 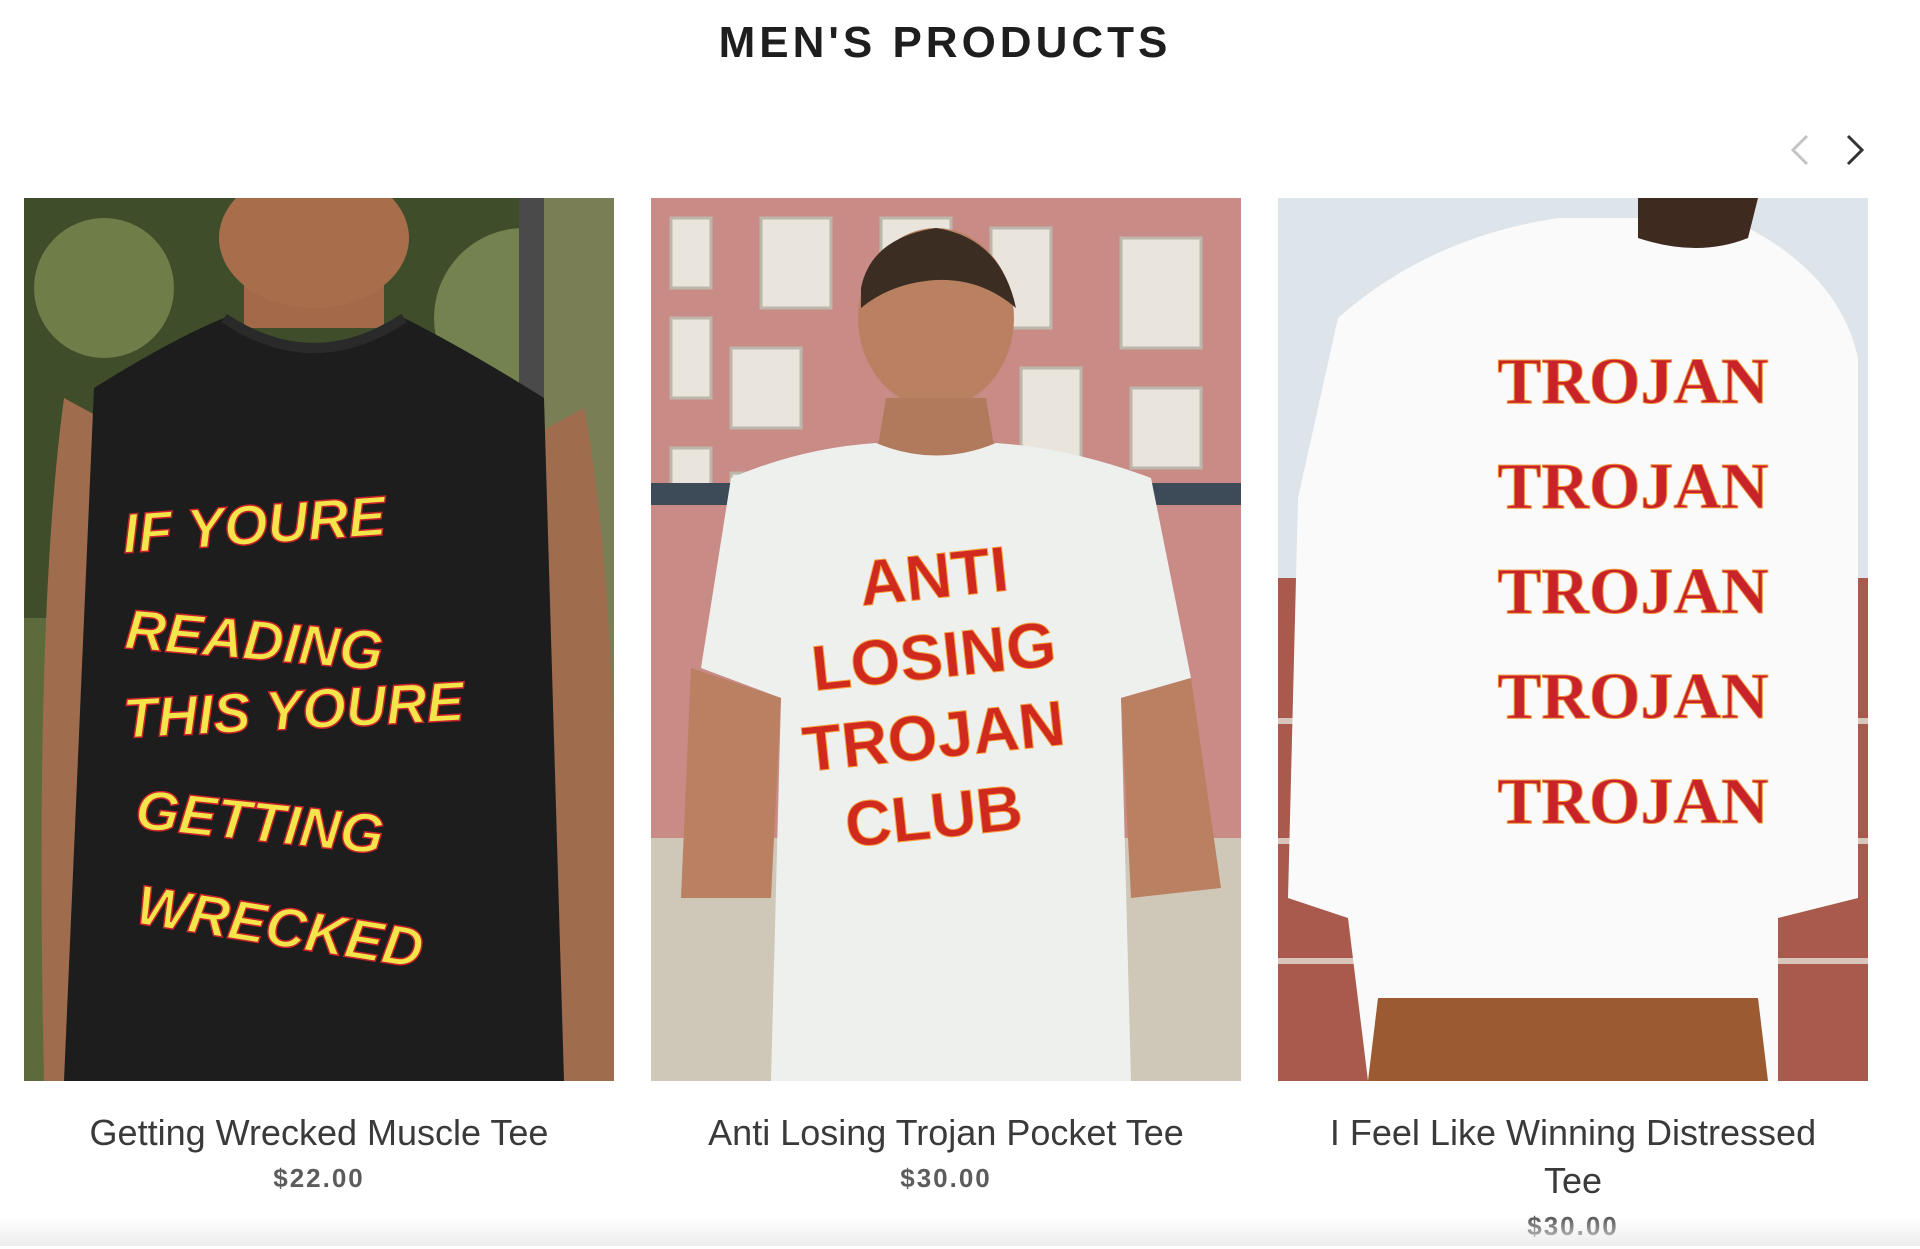 I want to click on carousel-nav, so click(x=960, y=150).